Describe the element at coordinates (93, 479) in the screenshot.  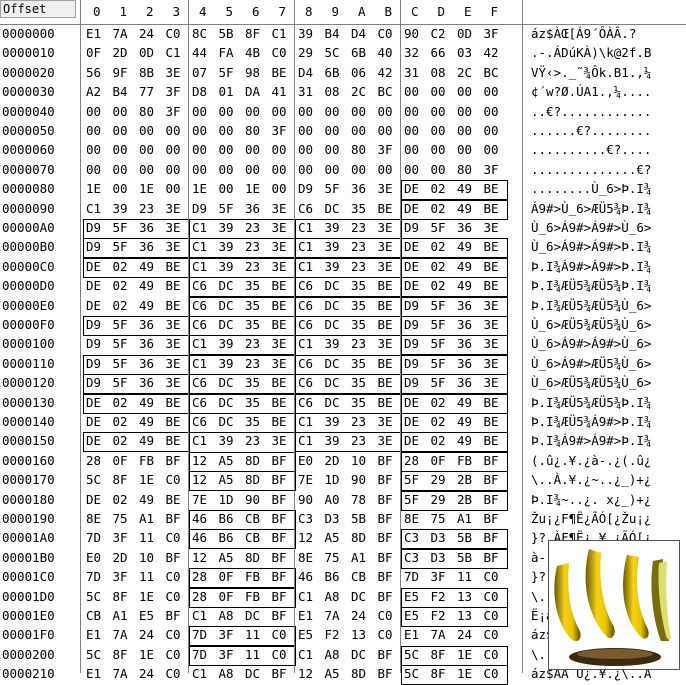
I see `hex-byte: 5C` at that location.